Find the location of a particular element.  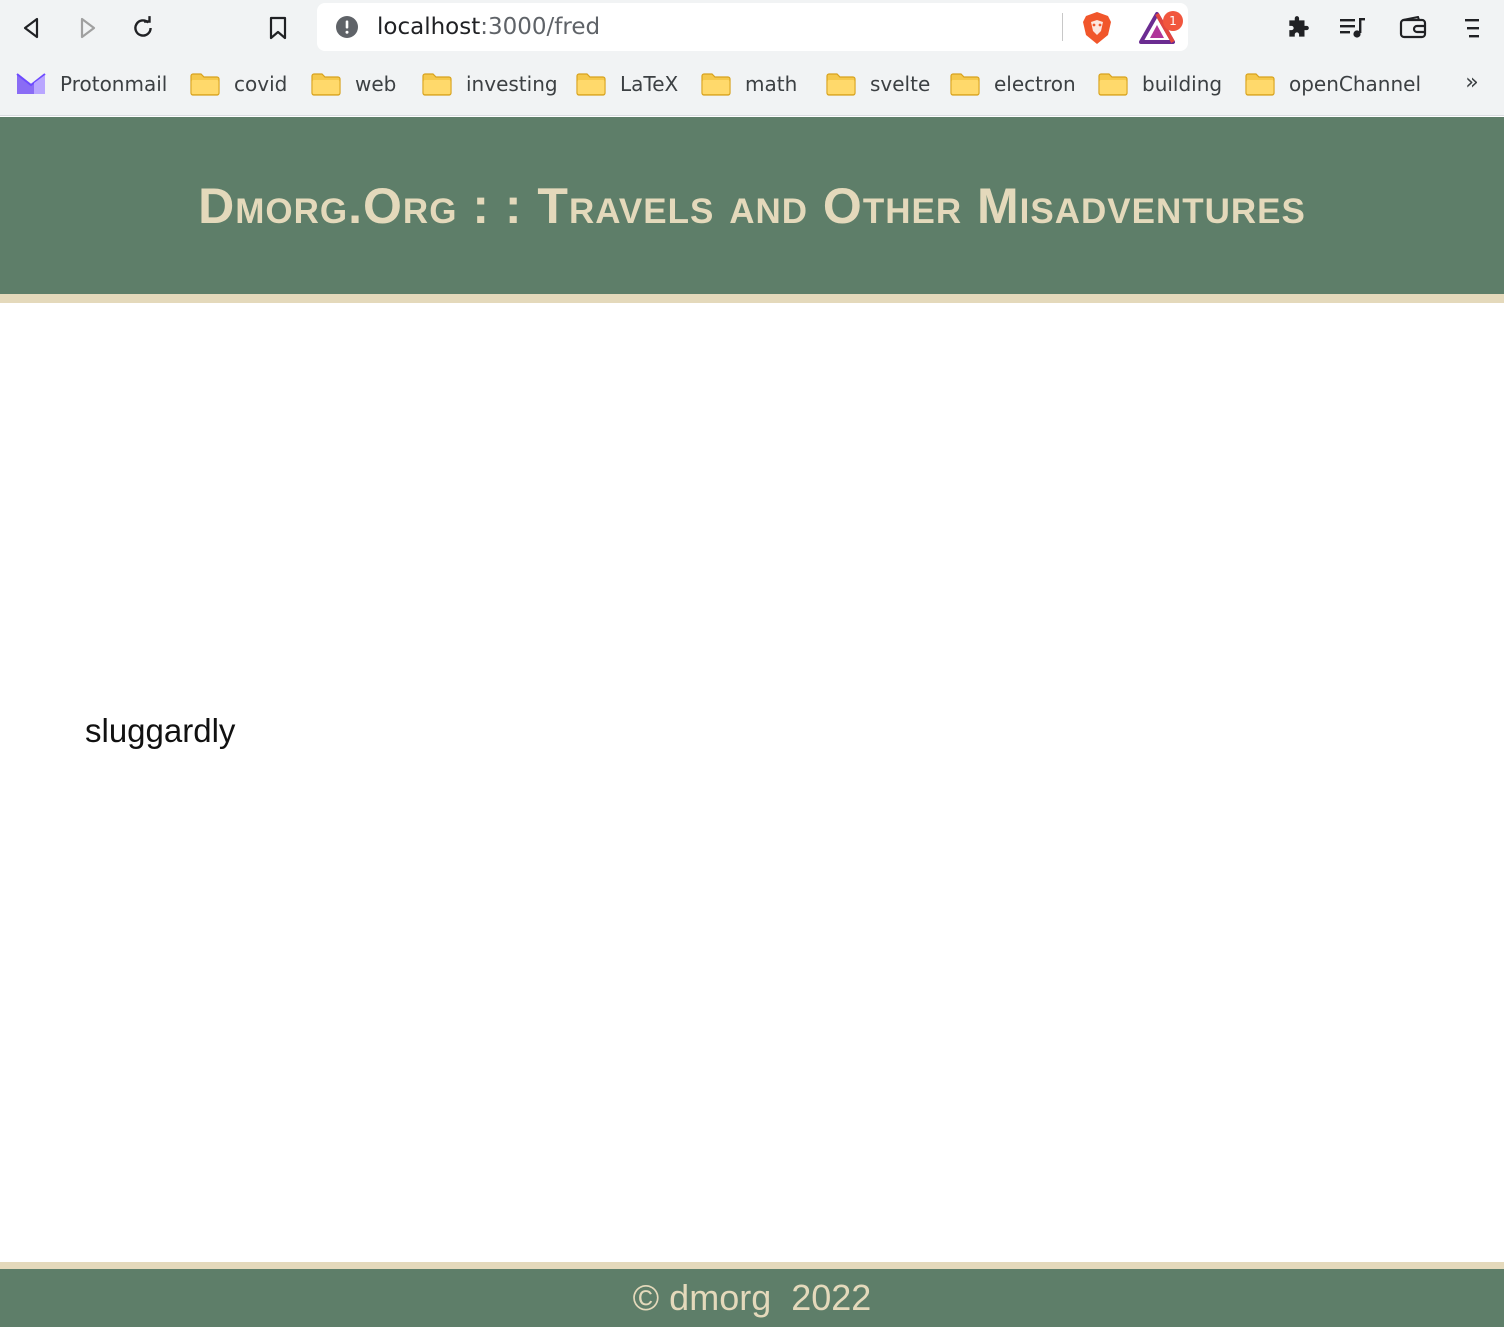

bookmark-label: electron is located at coordinates (1035, 84).